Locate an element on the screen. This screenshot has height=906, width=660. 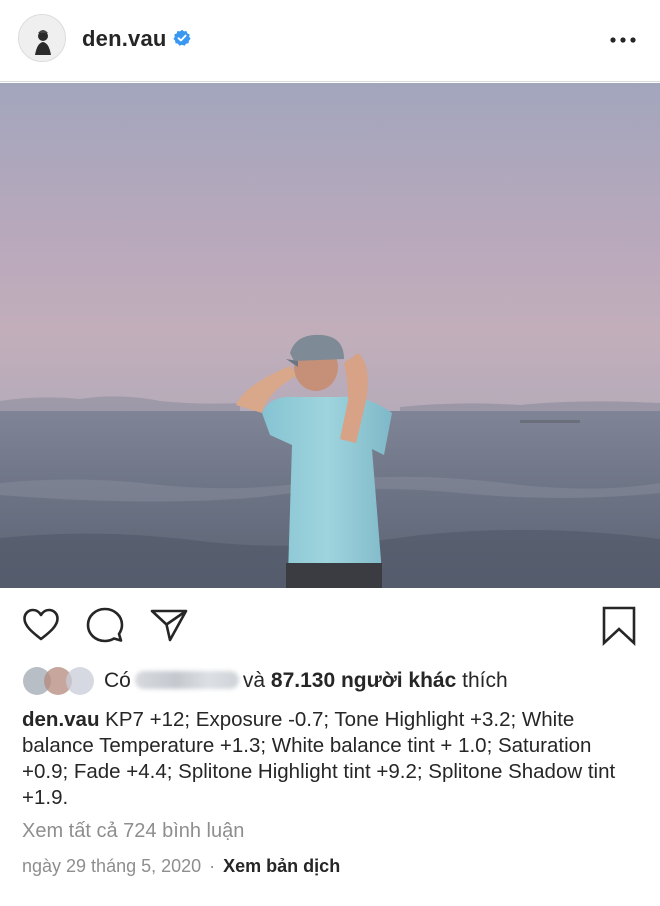
likes-summary: Có và 87.130 người khác thích is located at coordinates (306, 681).